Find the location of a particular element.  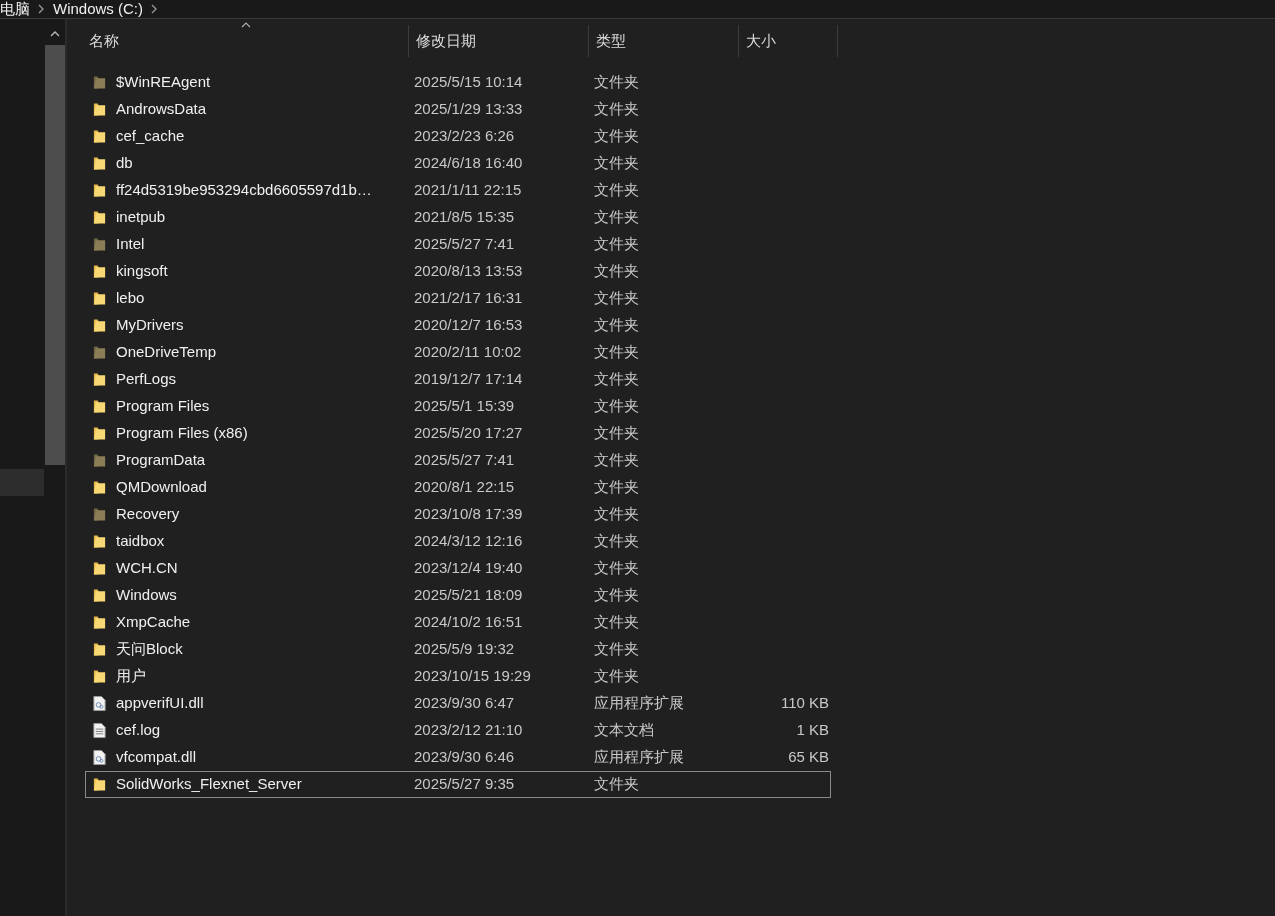

modified-date: 2025/5/9 19:32 is located at coordinates (464, 649).